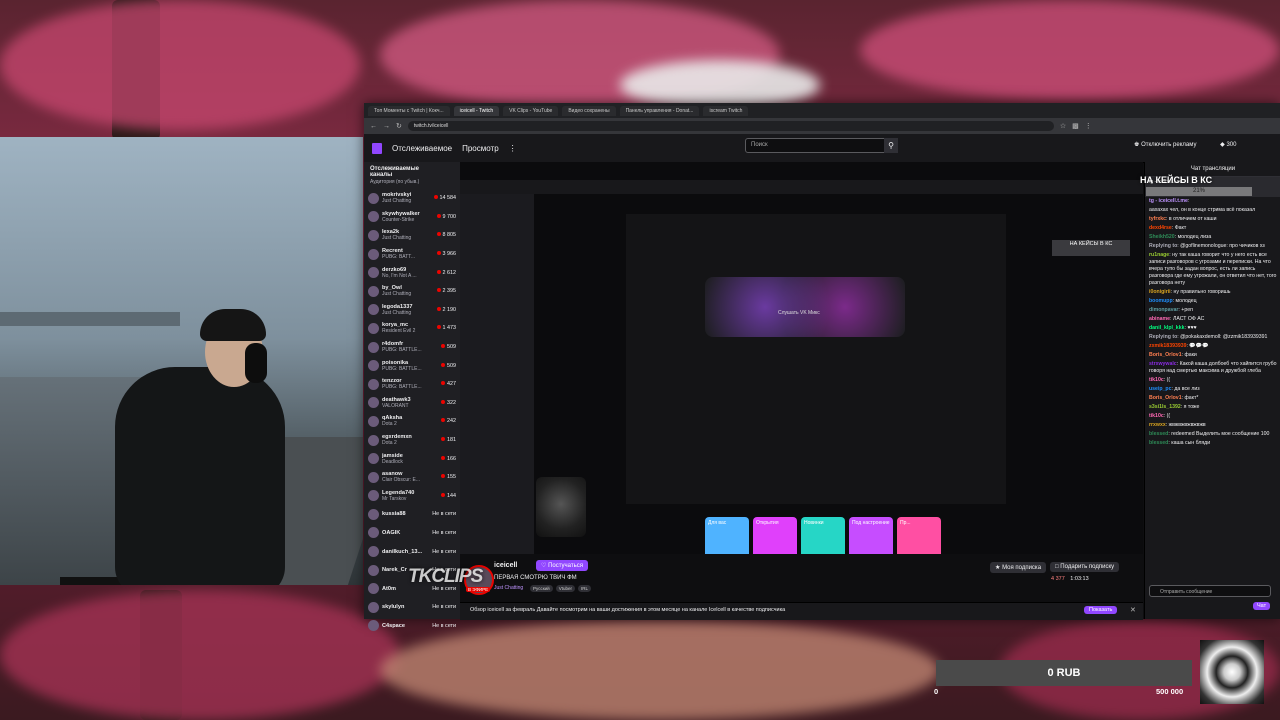 This screenshot has width=1280, height=720. Describe the element at coordinates (412, 403) in the screenshot. I see `sidebar-channel: deathawk3 VALORANT 322` at that location.